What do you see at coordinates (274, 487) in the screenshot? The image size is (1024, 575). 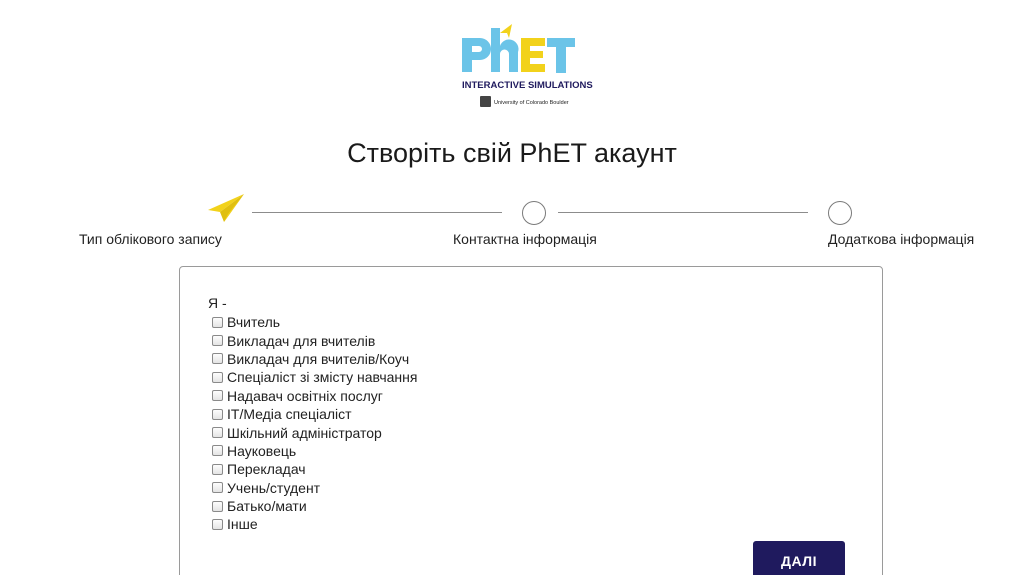 I see `role-label: Учень/студент` at bounding box center [274, 487].